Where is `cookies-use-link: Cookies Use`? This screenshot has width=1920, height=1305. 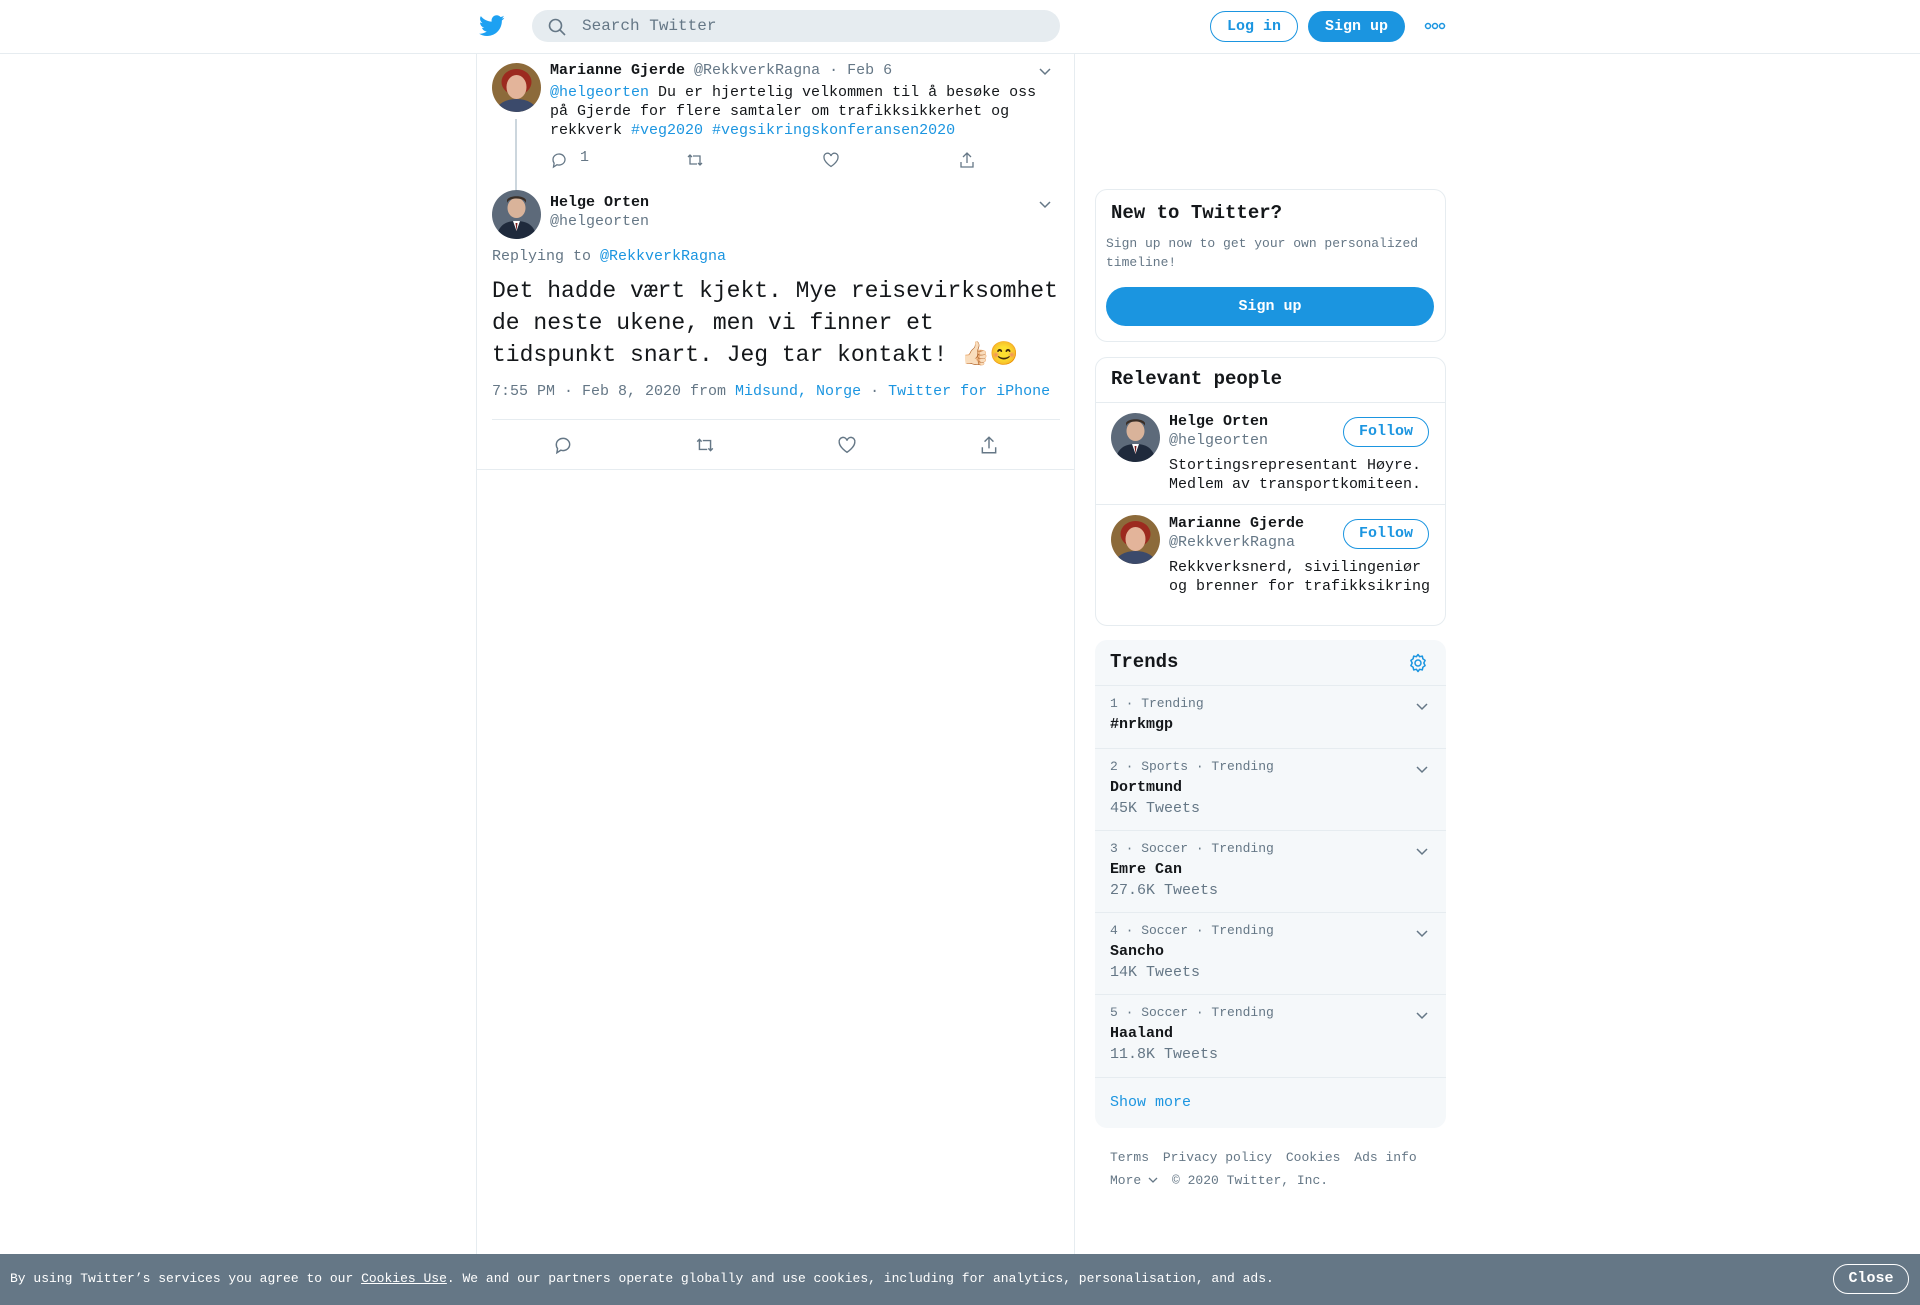
cookies-use-link: Cookies Use is located at coordinates (404, 1278).